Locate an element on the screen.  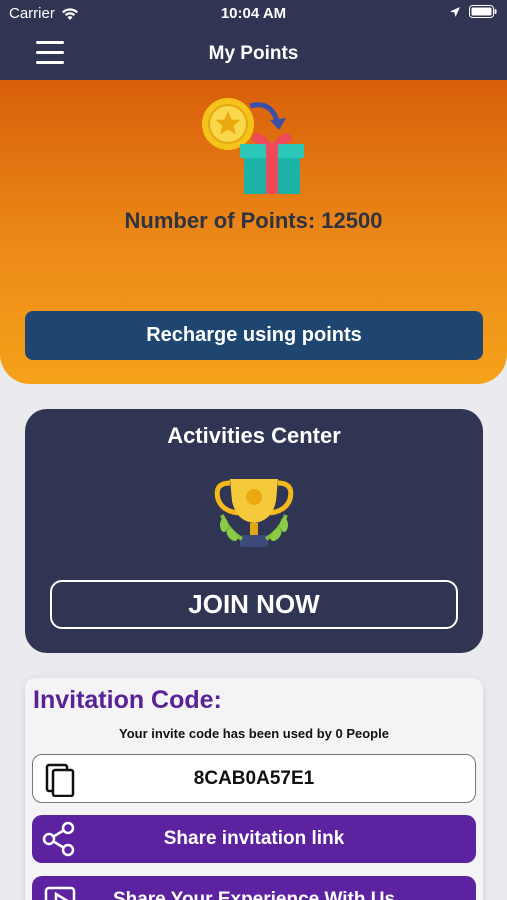
share-experience-label: Share Your Experience With Us is located at coordinates (254, 894).